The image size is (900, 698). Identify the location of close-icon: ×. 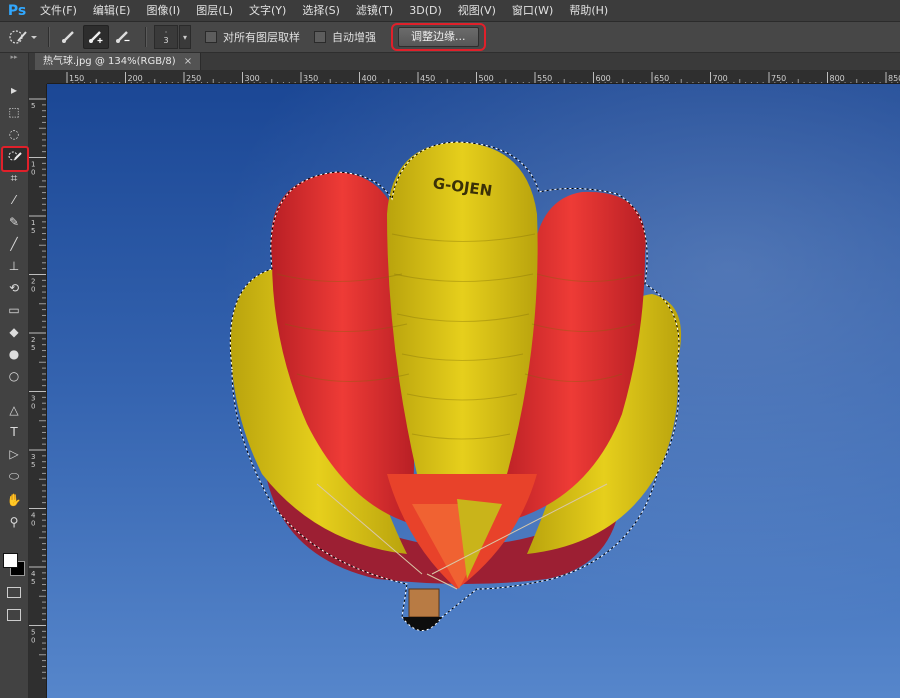
(188, 61).